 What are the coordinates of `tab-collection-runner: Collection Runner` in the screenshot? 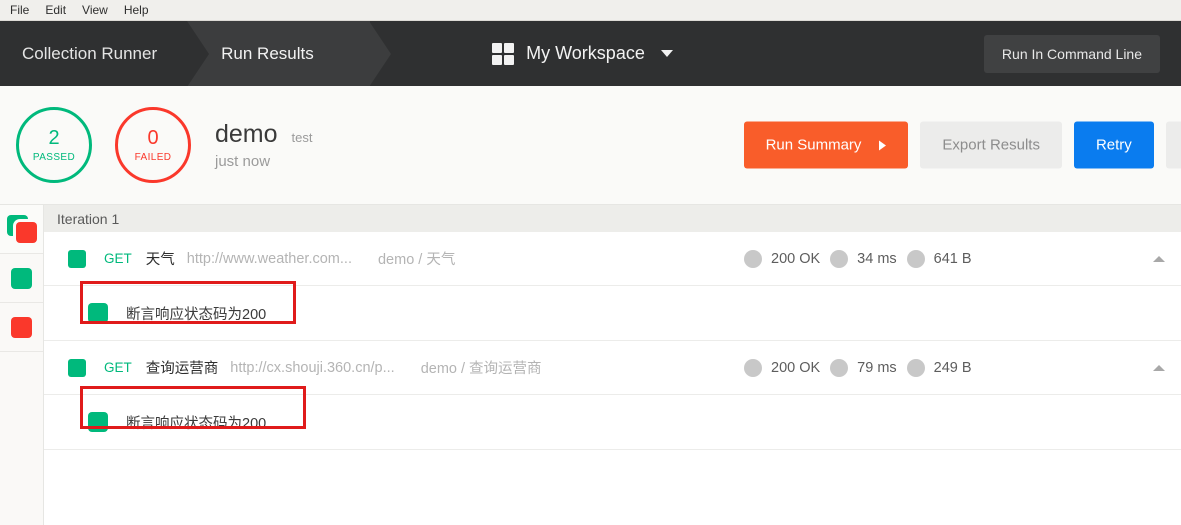 It's located at (94, 53).